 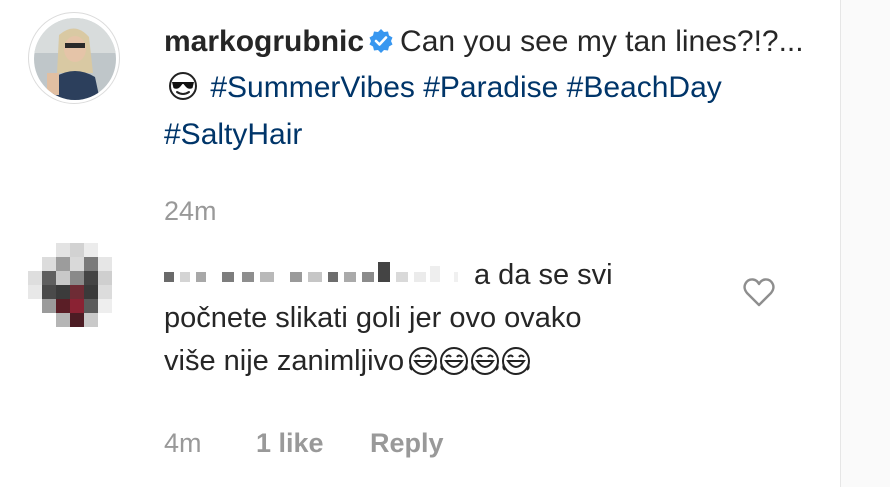 What do you see at coordinates (543, 275) in the screenshot?
I see `comment-text-line1: a da se svi` at bounding box center [543, 275].